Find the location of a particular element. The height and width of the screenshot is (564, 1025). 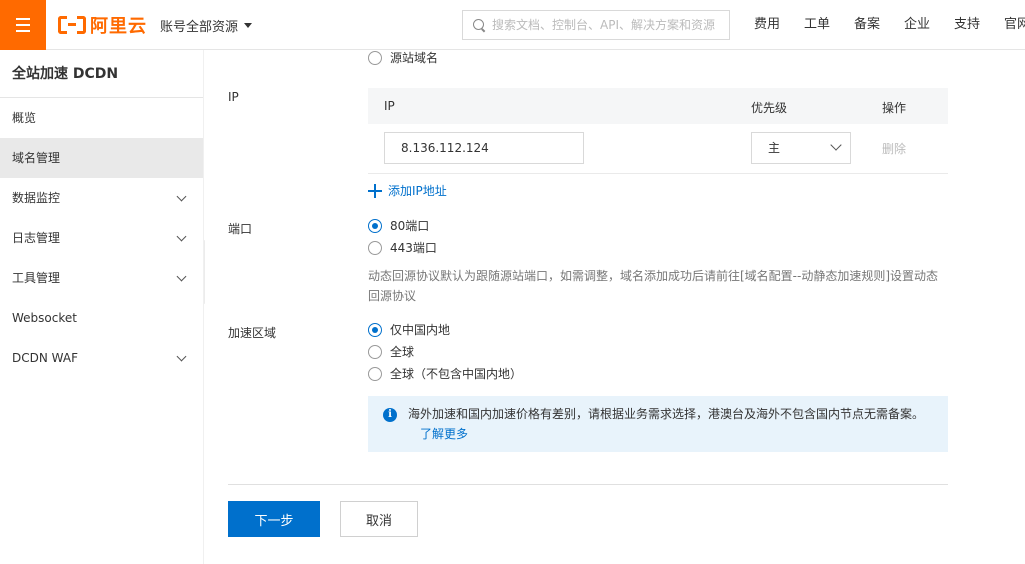

account-label: 账号全部资源 is located at coordinates (199, 27).